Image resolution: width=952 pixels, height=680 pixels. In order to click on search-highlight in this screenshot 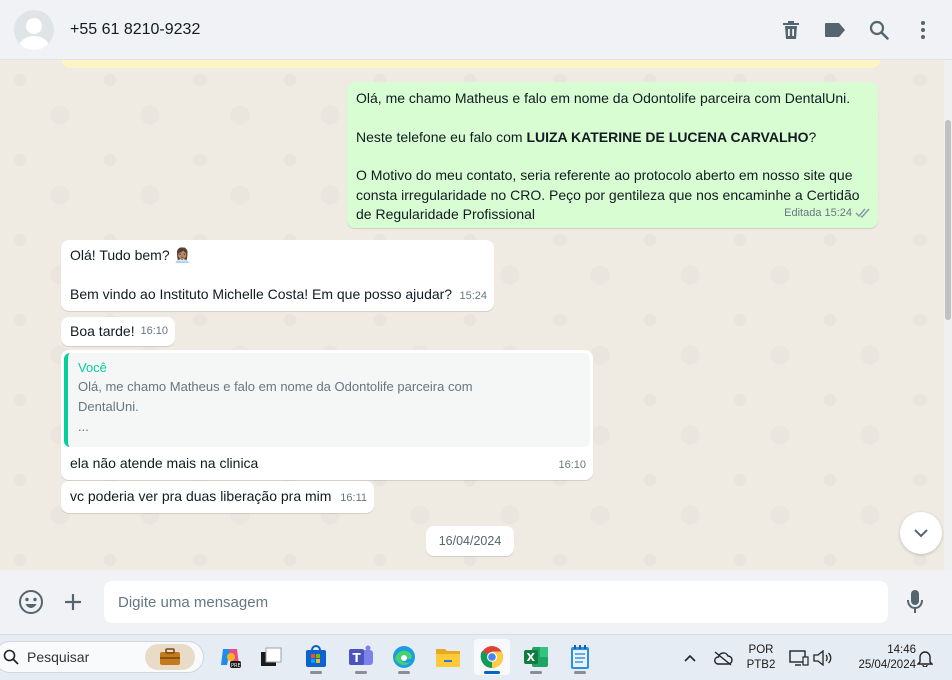, I will do `click(170, 657)`.